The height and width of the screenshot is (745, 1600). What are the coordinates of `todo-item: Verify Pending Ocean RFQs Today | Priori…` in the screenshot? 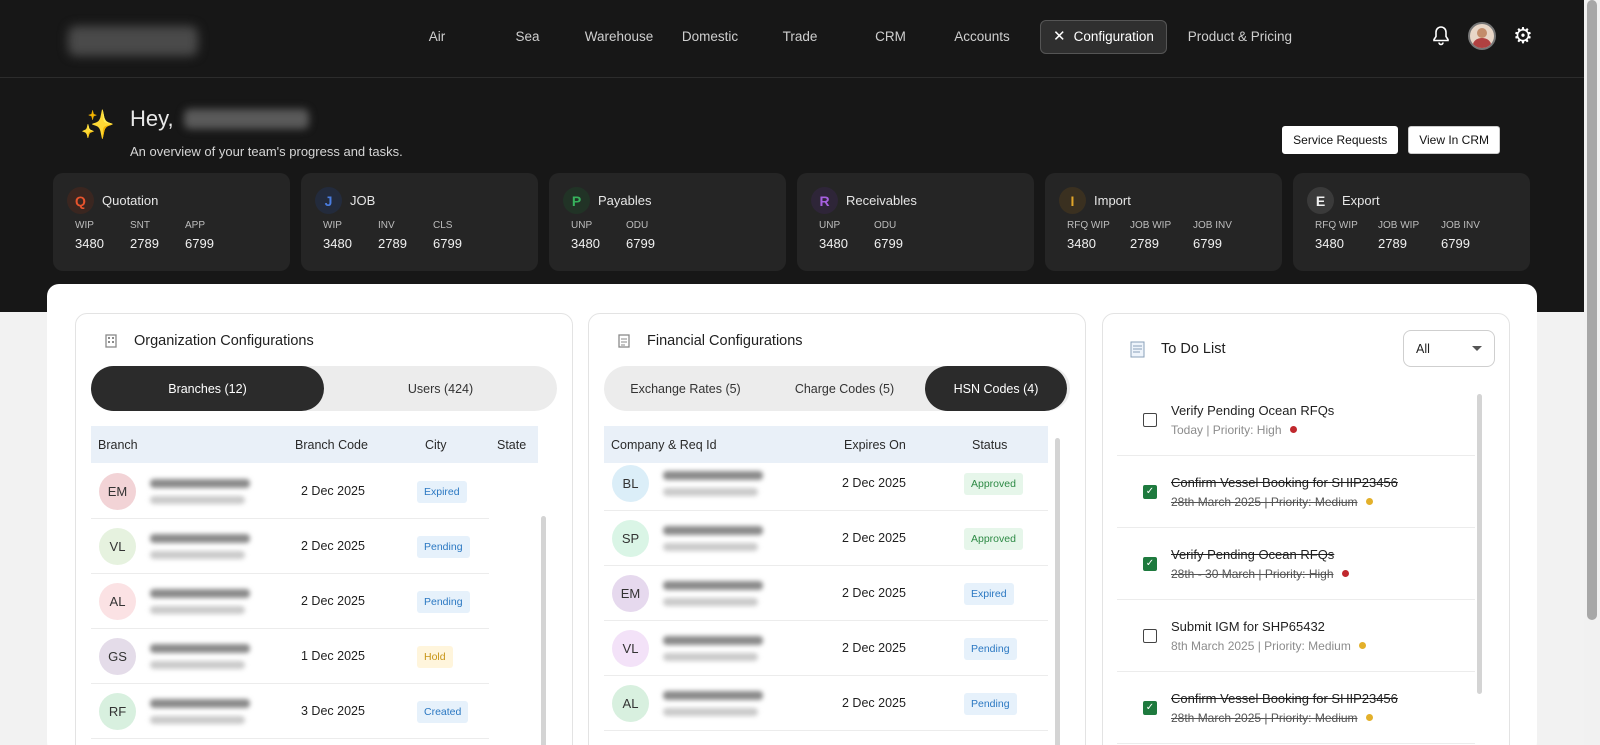 It's located at (1296, 420).